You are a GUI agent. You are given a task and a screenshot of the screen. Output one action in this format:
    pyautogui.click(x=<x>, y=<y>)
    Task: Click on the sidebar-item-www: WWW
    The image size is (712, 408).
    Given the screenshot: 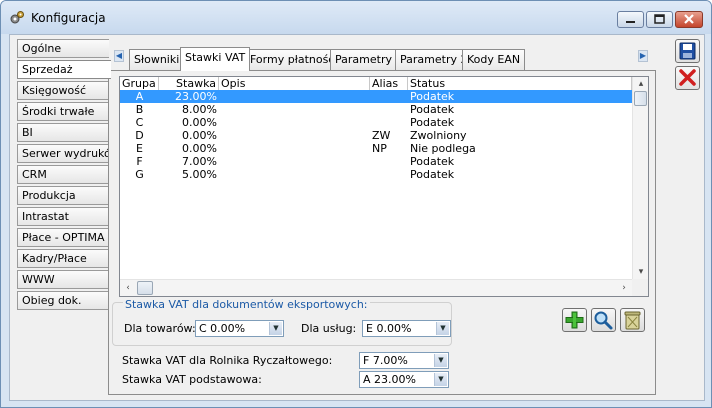 What is the action you would take?
    pyautogui.click(x=63, y=279)
    